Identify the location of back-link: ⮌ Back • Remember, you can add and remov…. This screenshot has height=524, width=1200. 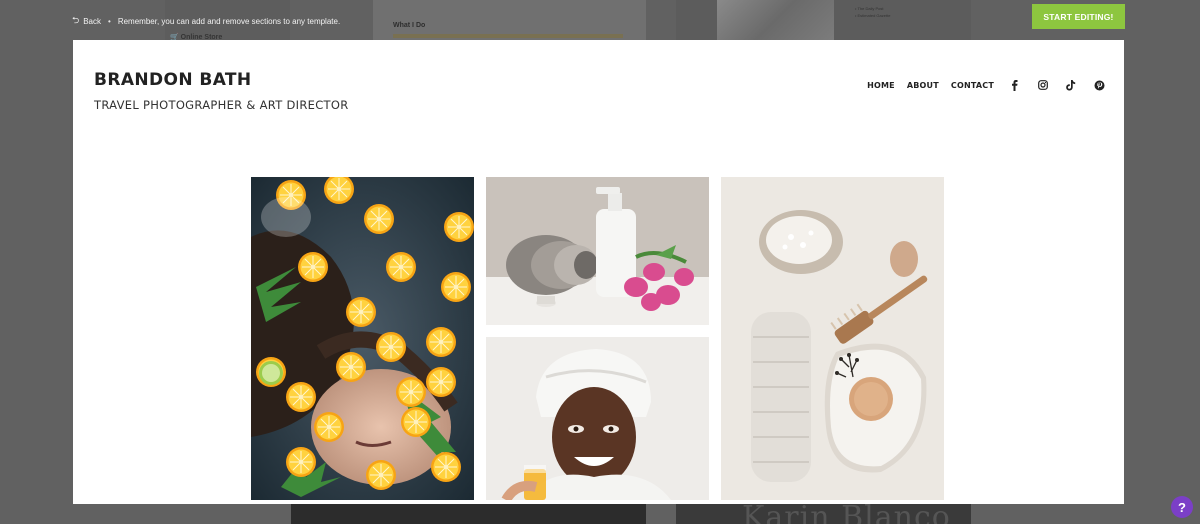
(206, 21).